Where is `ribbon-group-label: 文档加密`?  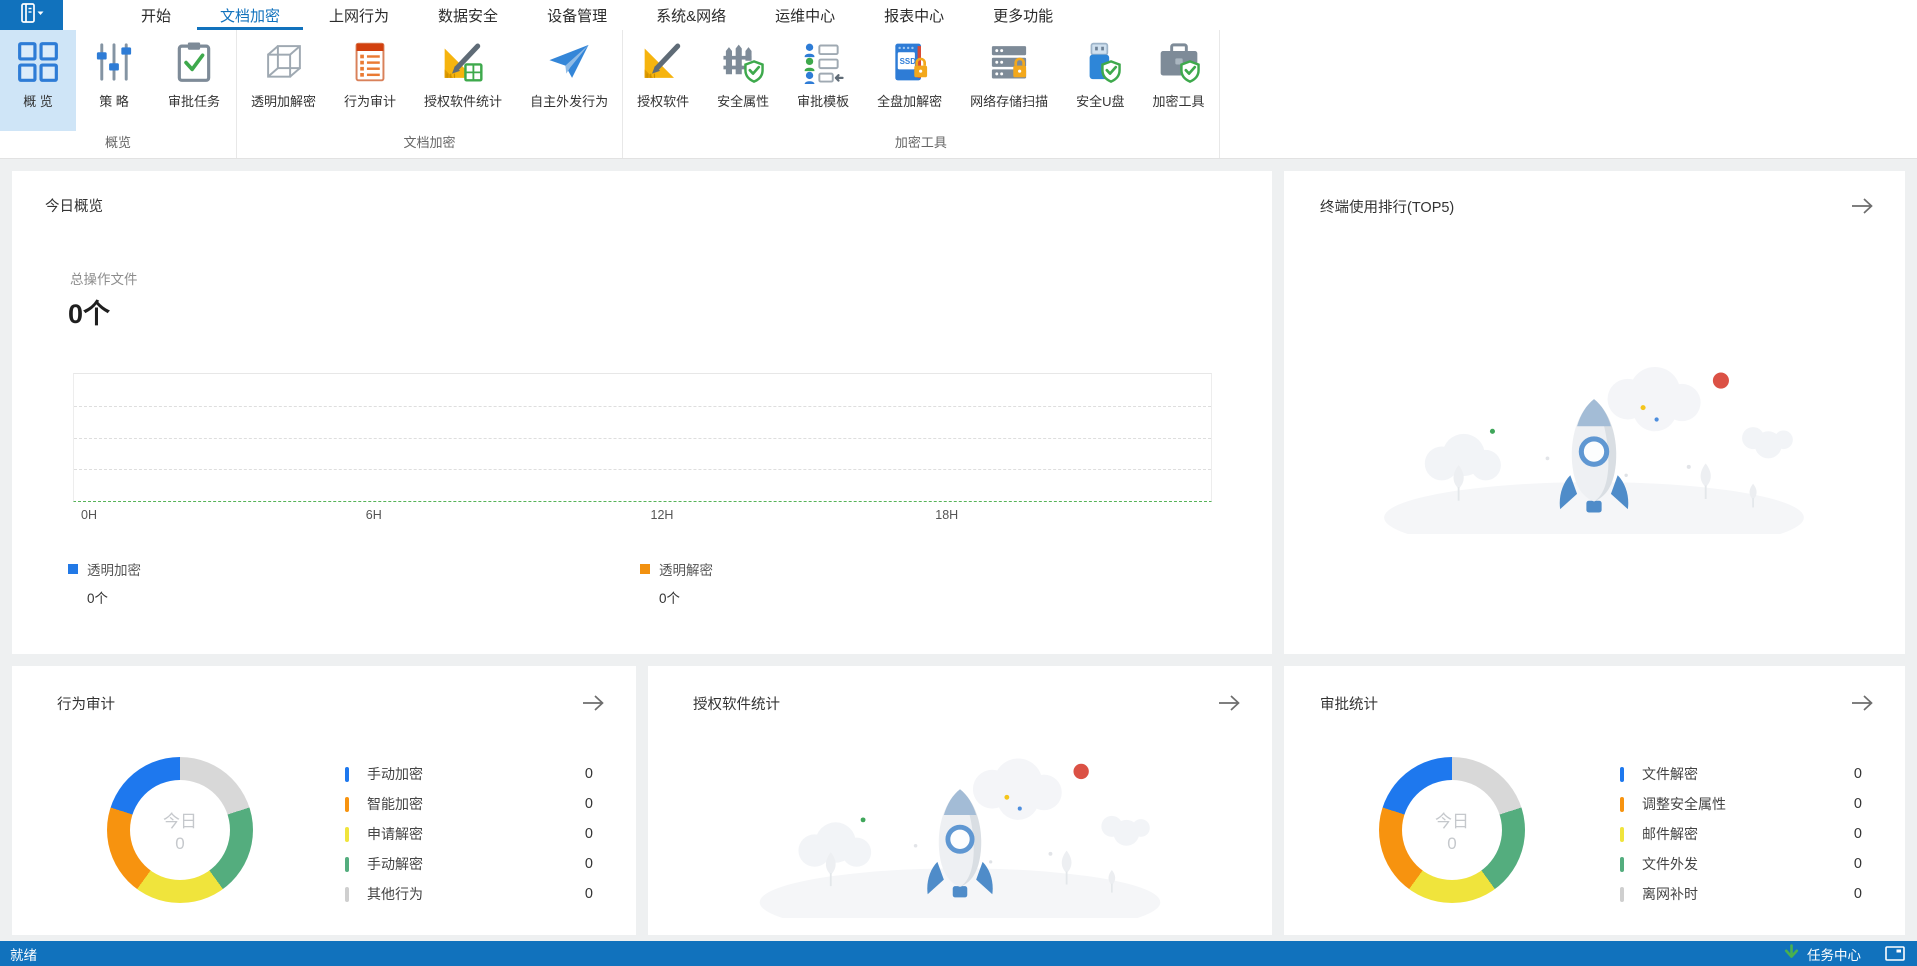
ribbon-group-label: 文档加密 is located at coordinates (429, 142).